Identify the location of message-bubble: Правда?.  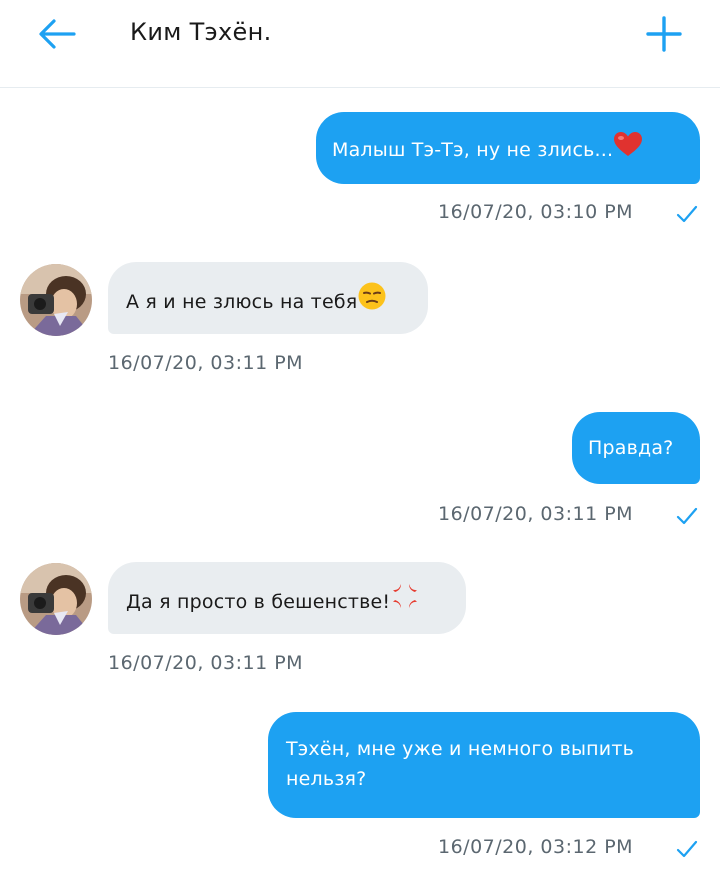
(636, 448).